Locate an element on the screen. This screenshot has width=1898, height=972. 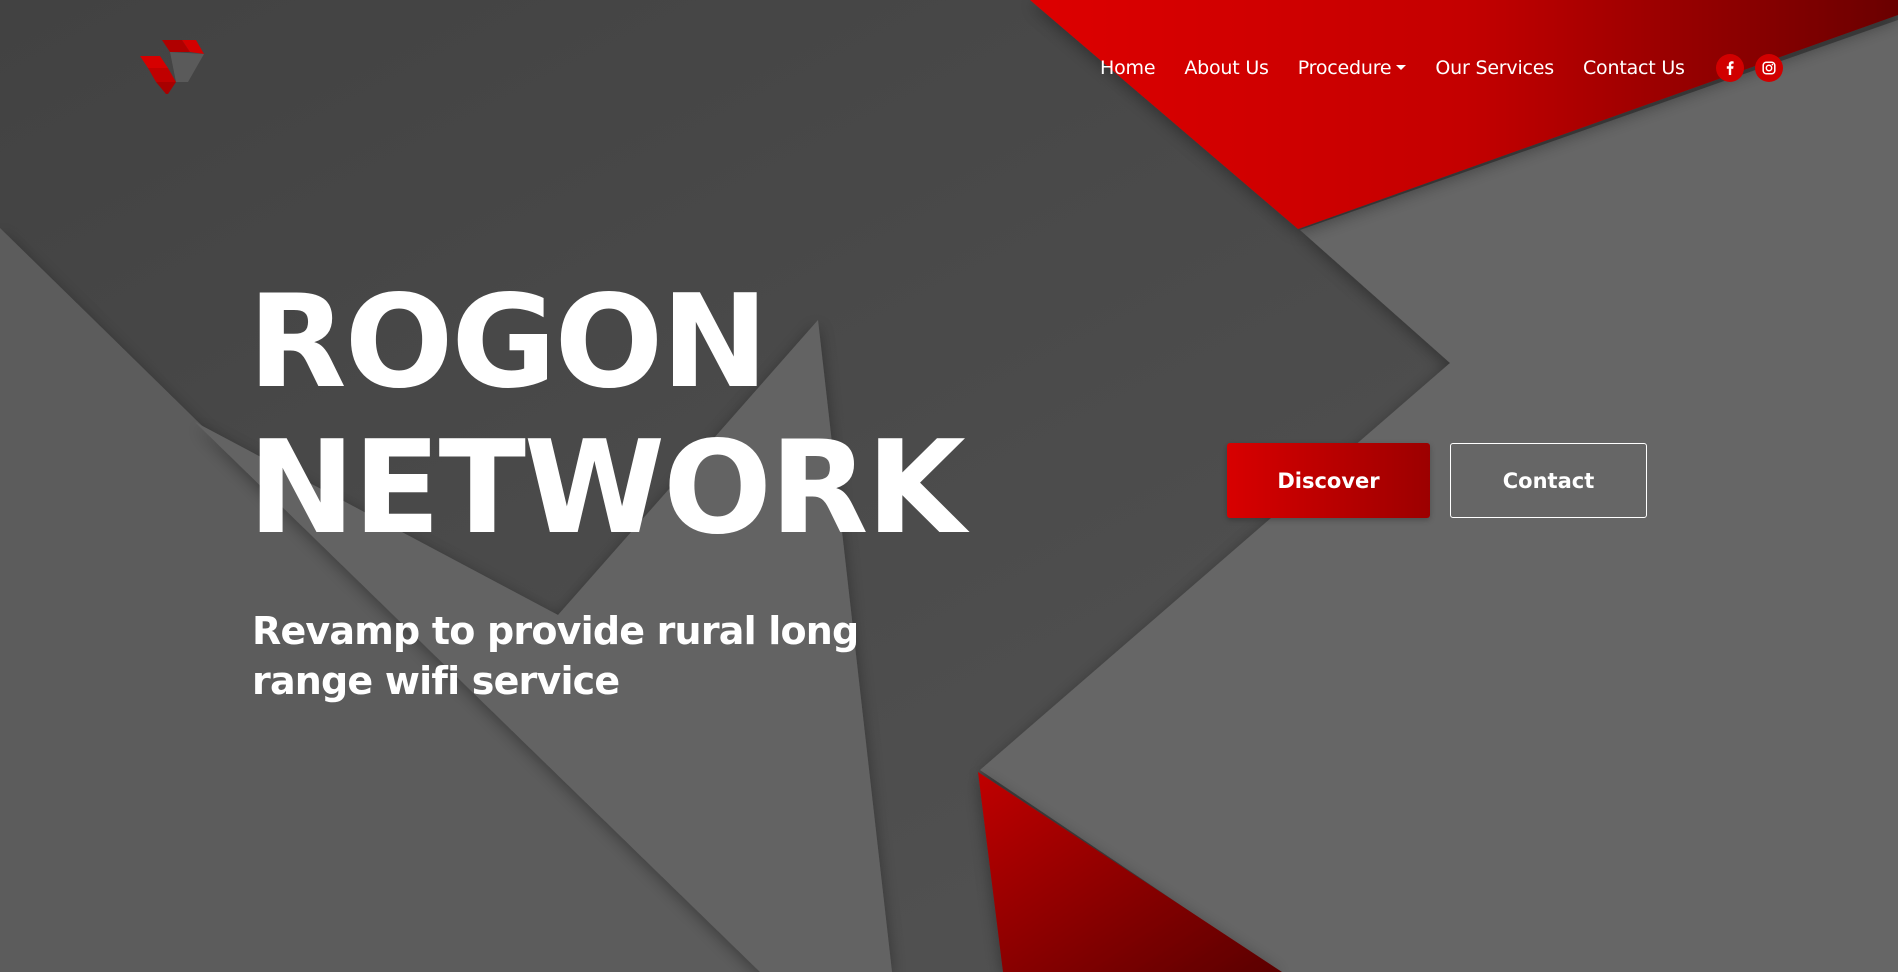
nav-procedure-label: Procedure is located at coordinates (1344, 68).